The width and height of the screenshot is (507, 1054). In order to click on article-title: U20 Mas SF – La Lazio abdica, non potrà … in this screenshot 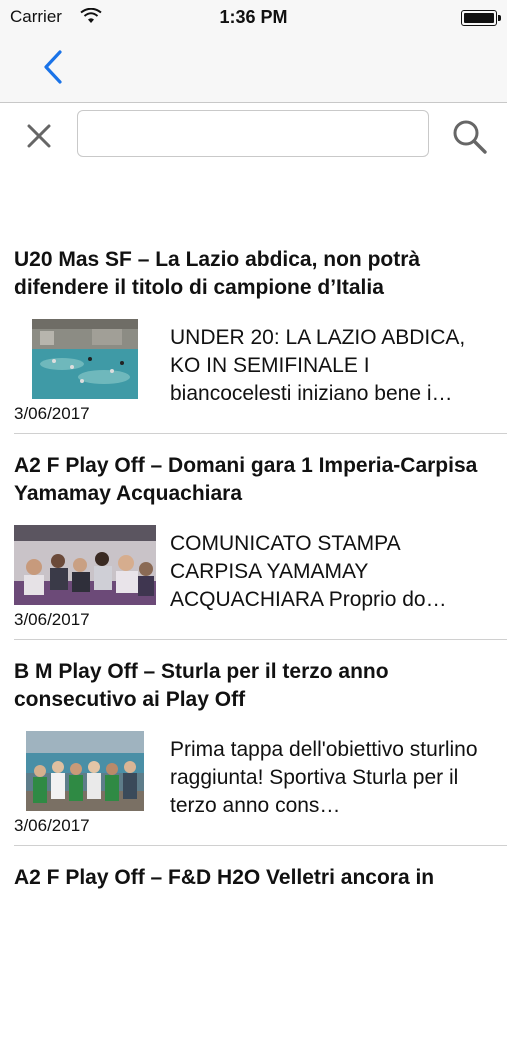, I will do `click(217, 273)`.